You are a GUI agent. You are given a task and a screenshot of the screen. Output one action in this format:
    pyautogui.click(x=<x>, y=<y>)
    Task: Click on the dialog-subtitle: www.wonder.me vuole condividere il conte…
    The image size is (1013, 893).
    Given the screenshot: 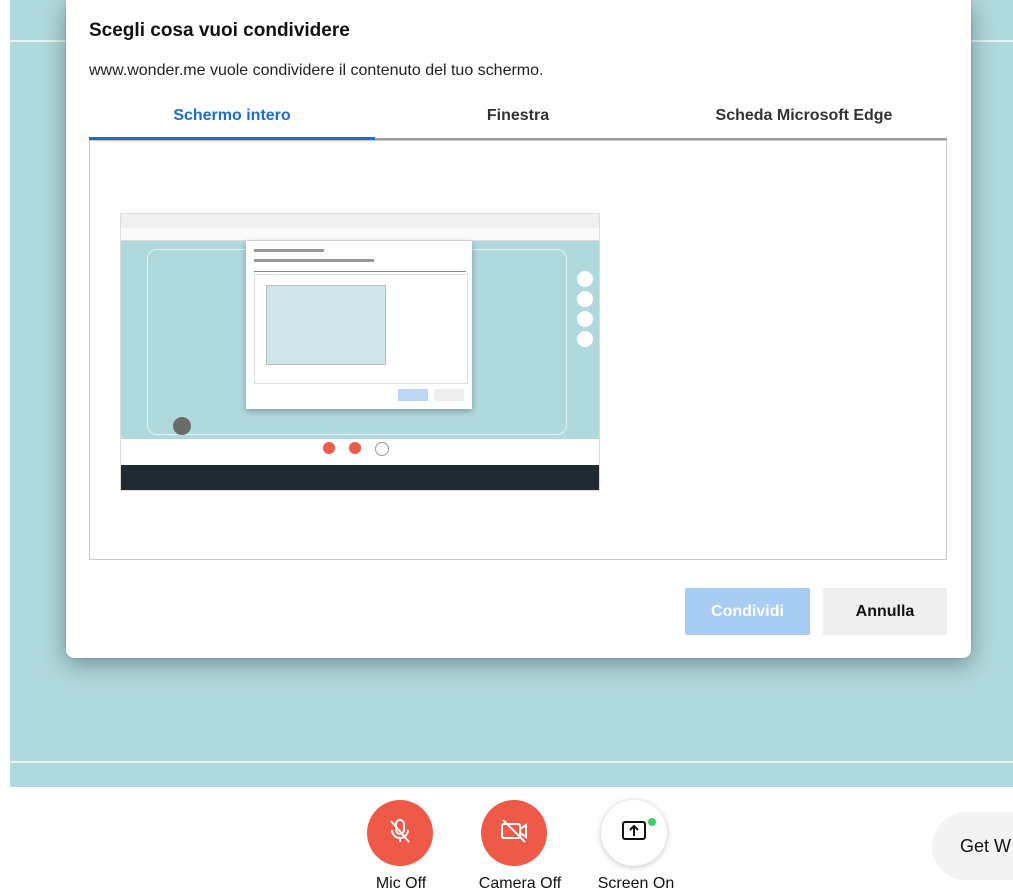 What is the action you would take?
    pyautogui.click(x=316, y=70)
    